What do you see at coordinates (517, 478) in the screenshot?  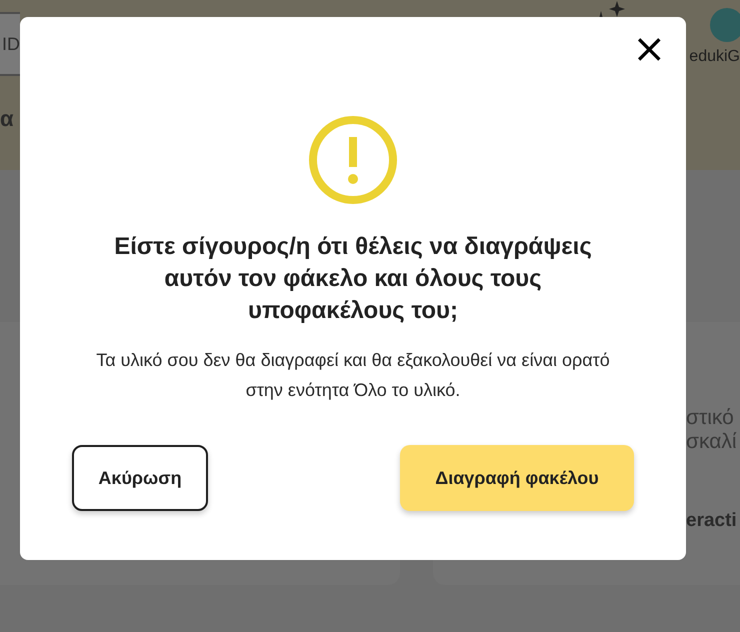 I see `delete-button: Διαγραφή φακέλου` at bounding box center [517, 478].